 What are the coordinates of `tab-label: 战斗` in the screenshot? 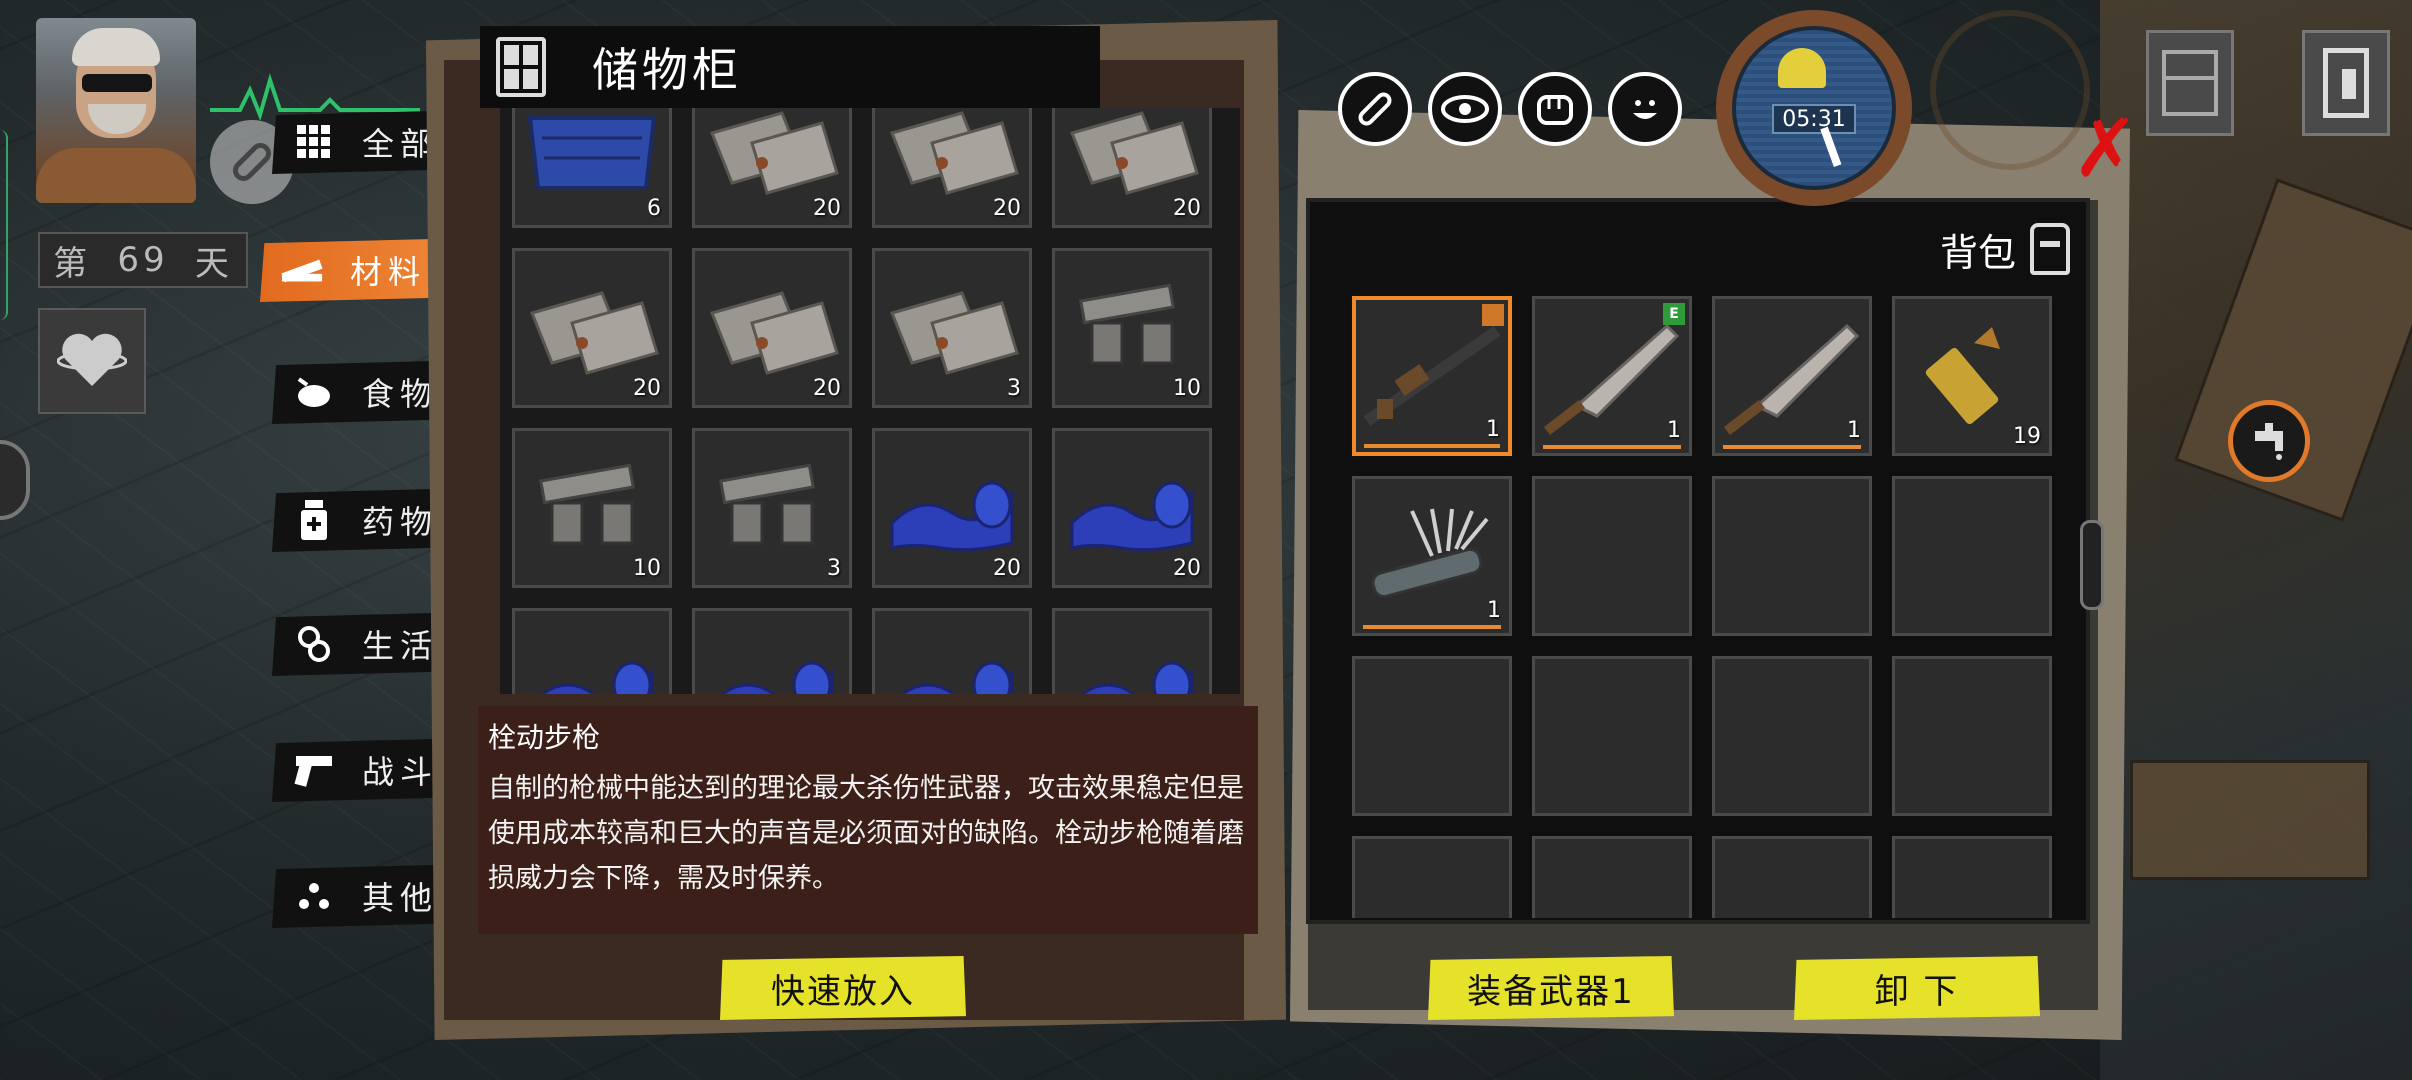 It's located at (400, 772).